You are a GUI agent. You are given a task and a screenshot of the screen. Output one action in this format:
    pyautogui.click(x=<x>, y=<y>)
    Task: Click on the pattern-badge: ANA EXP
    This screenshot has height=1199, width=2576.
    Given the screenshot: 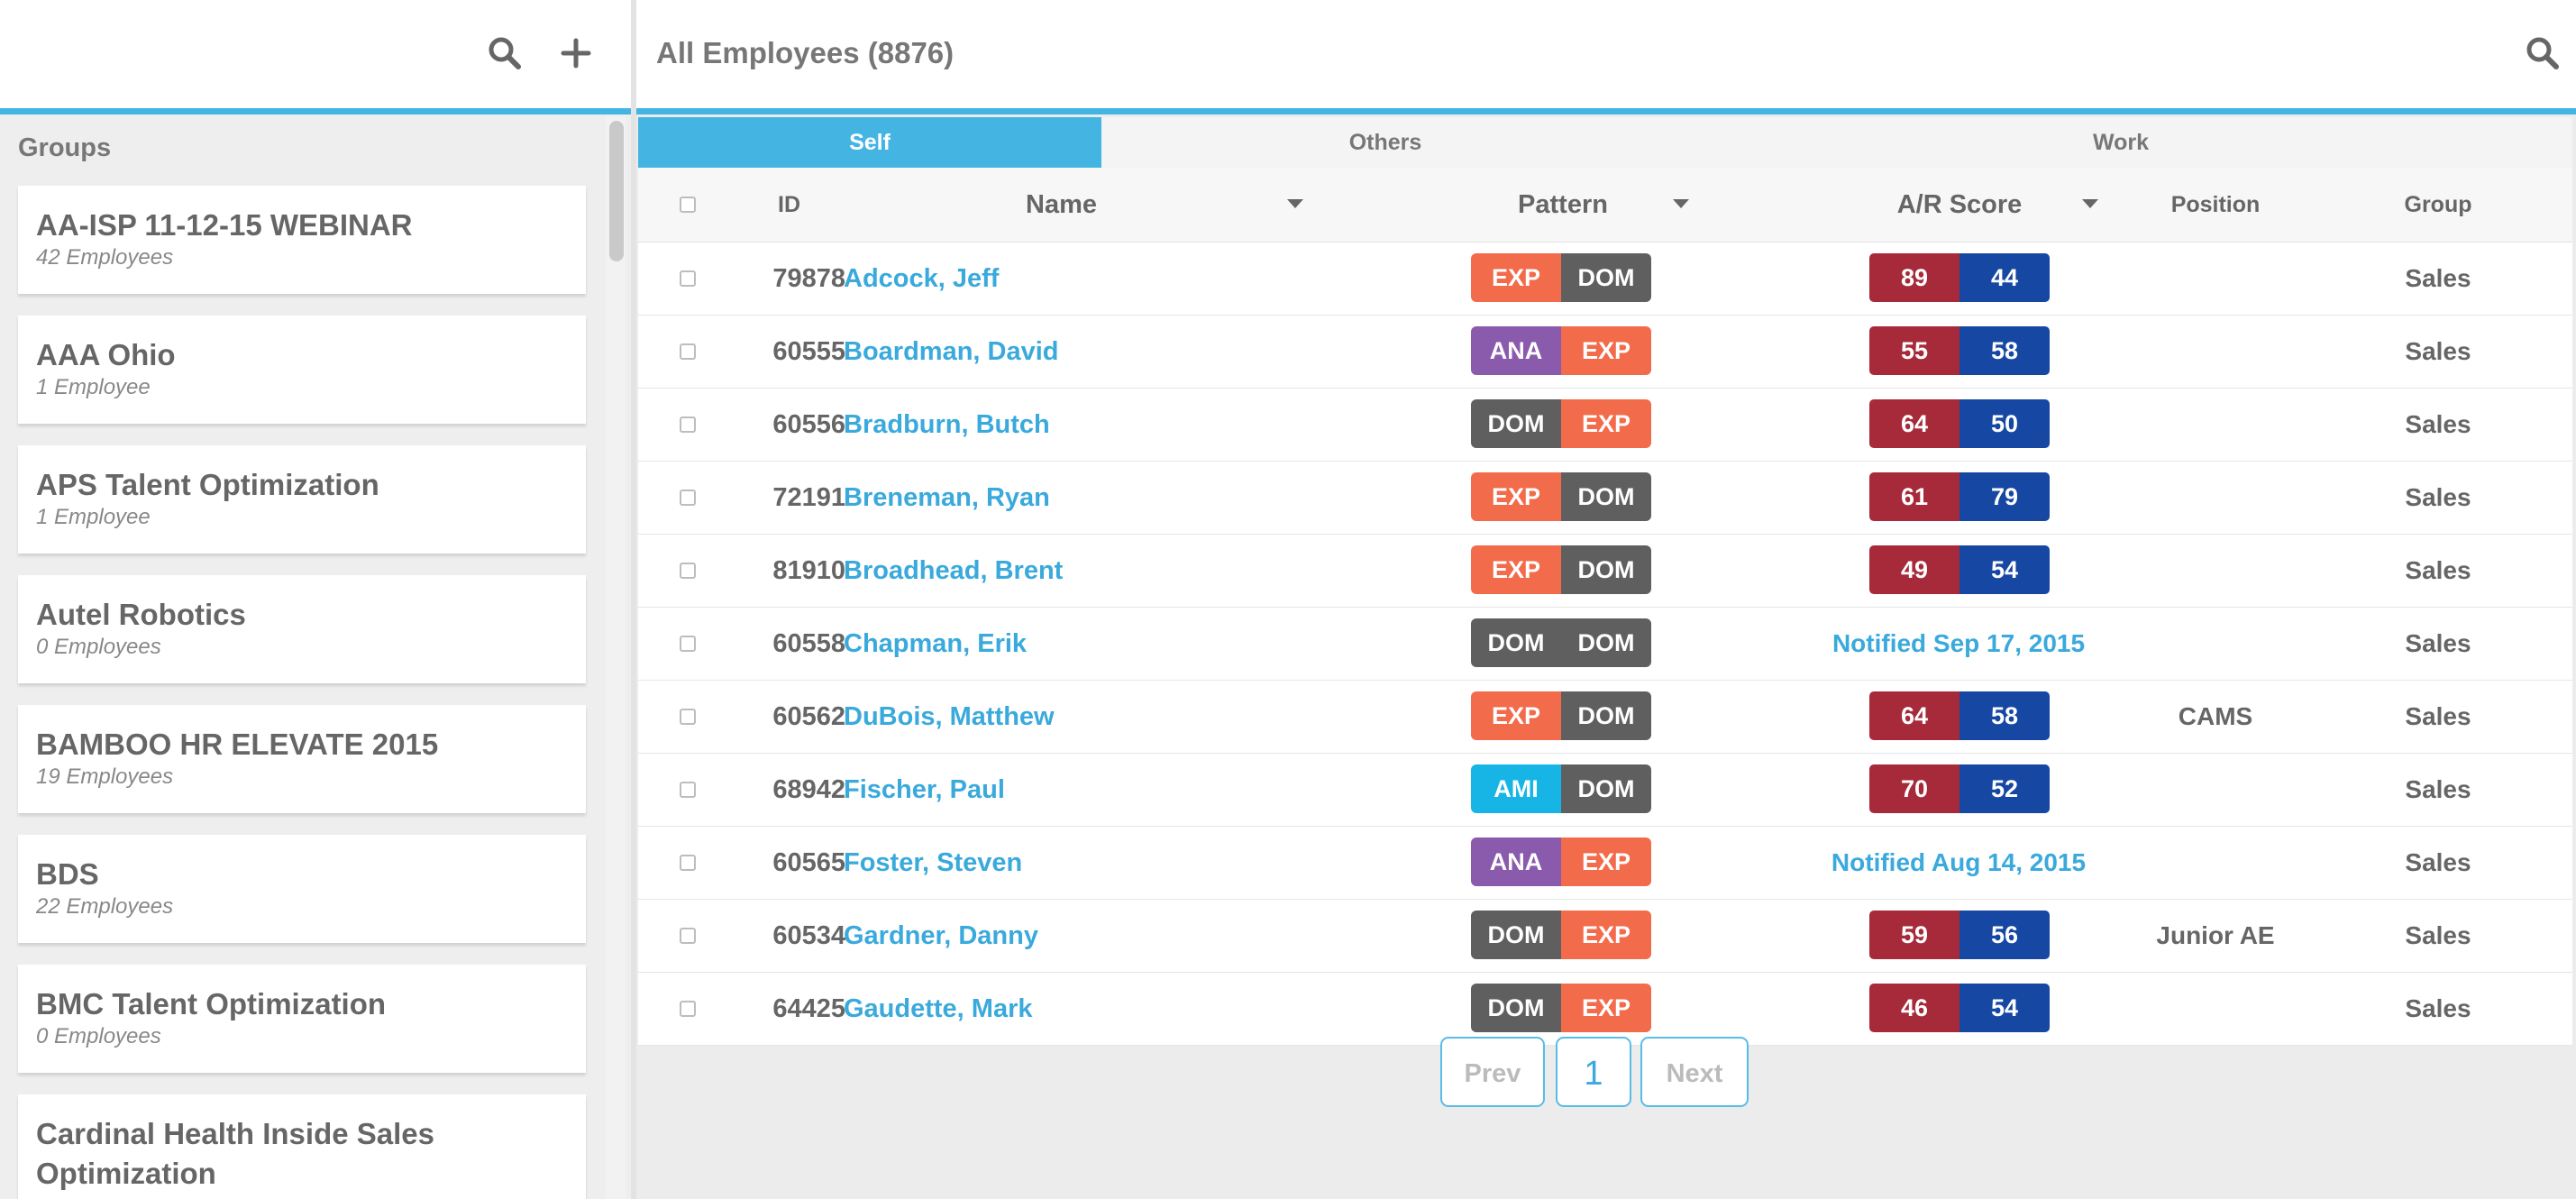 What is the action you would take?
    pyautogui.click(x=1561, y=862)
    